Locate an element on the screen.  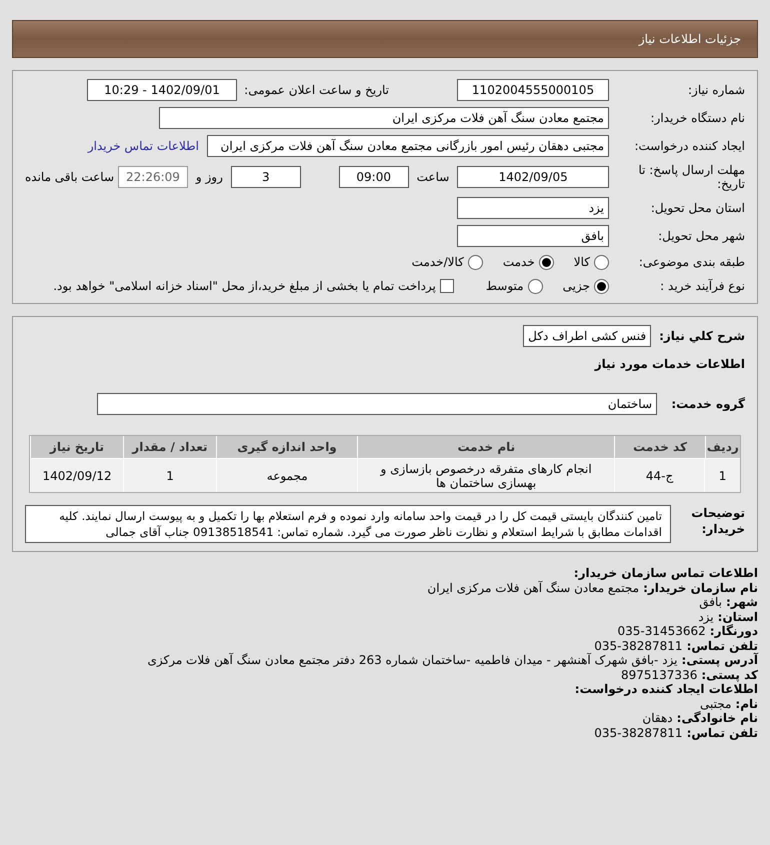
field-label: ساعت is located at coordinates (433, 177).